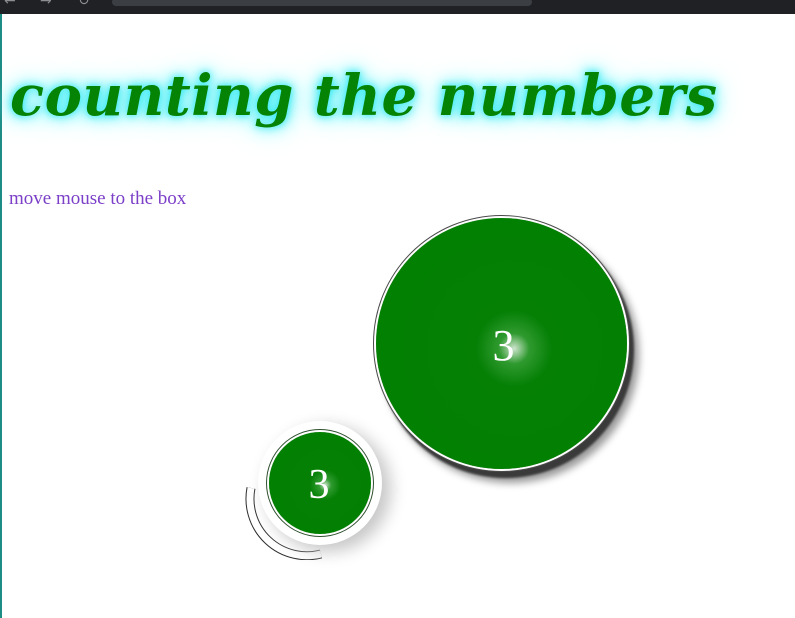 Image resolution: width=795 pixels, height=618 pixels. Describe the element at coordinates (364, 96) in the screenshot. I see `page-title: counting the numbers` at that location.